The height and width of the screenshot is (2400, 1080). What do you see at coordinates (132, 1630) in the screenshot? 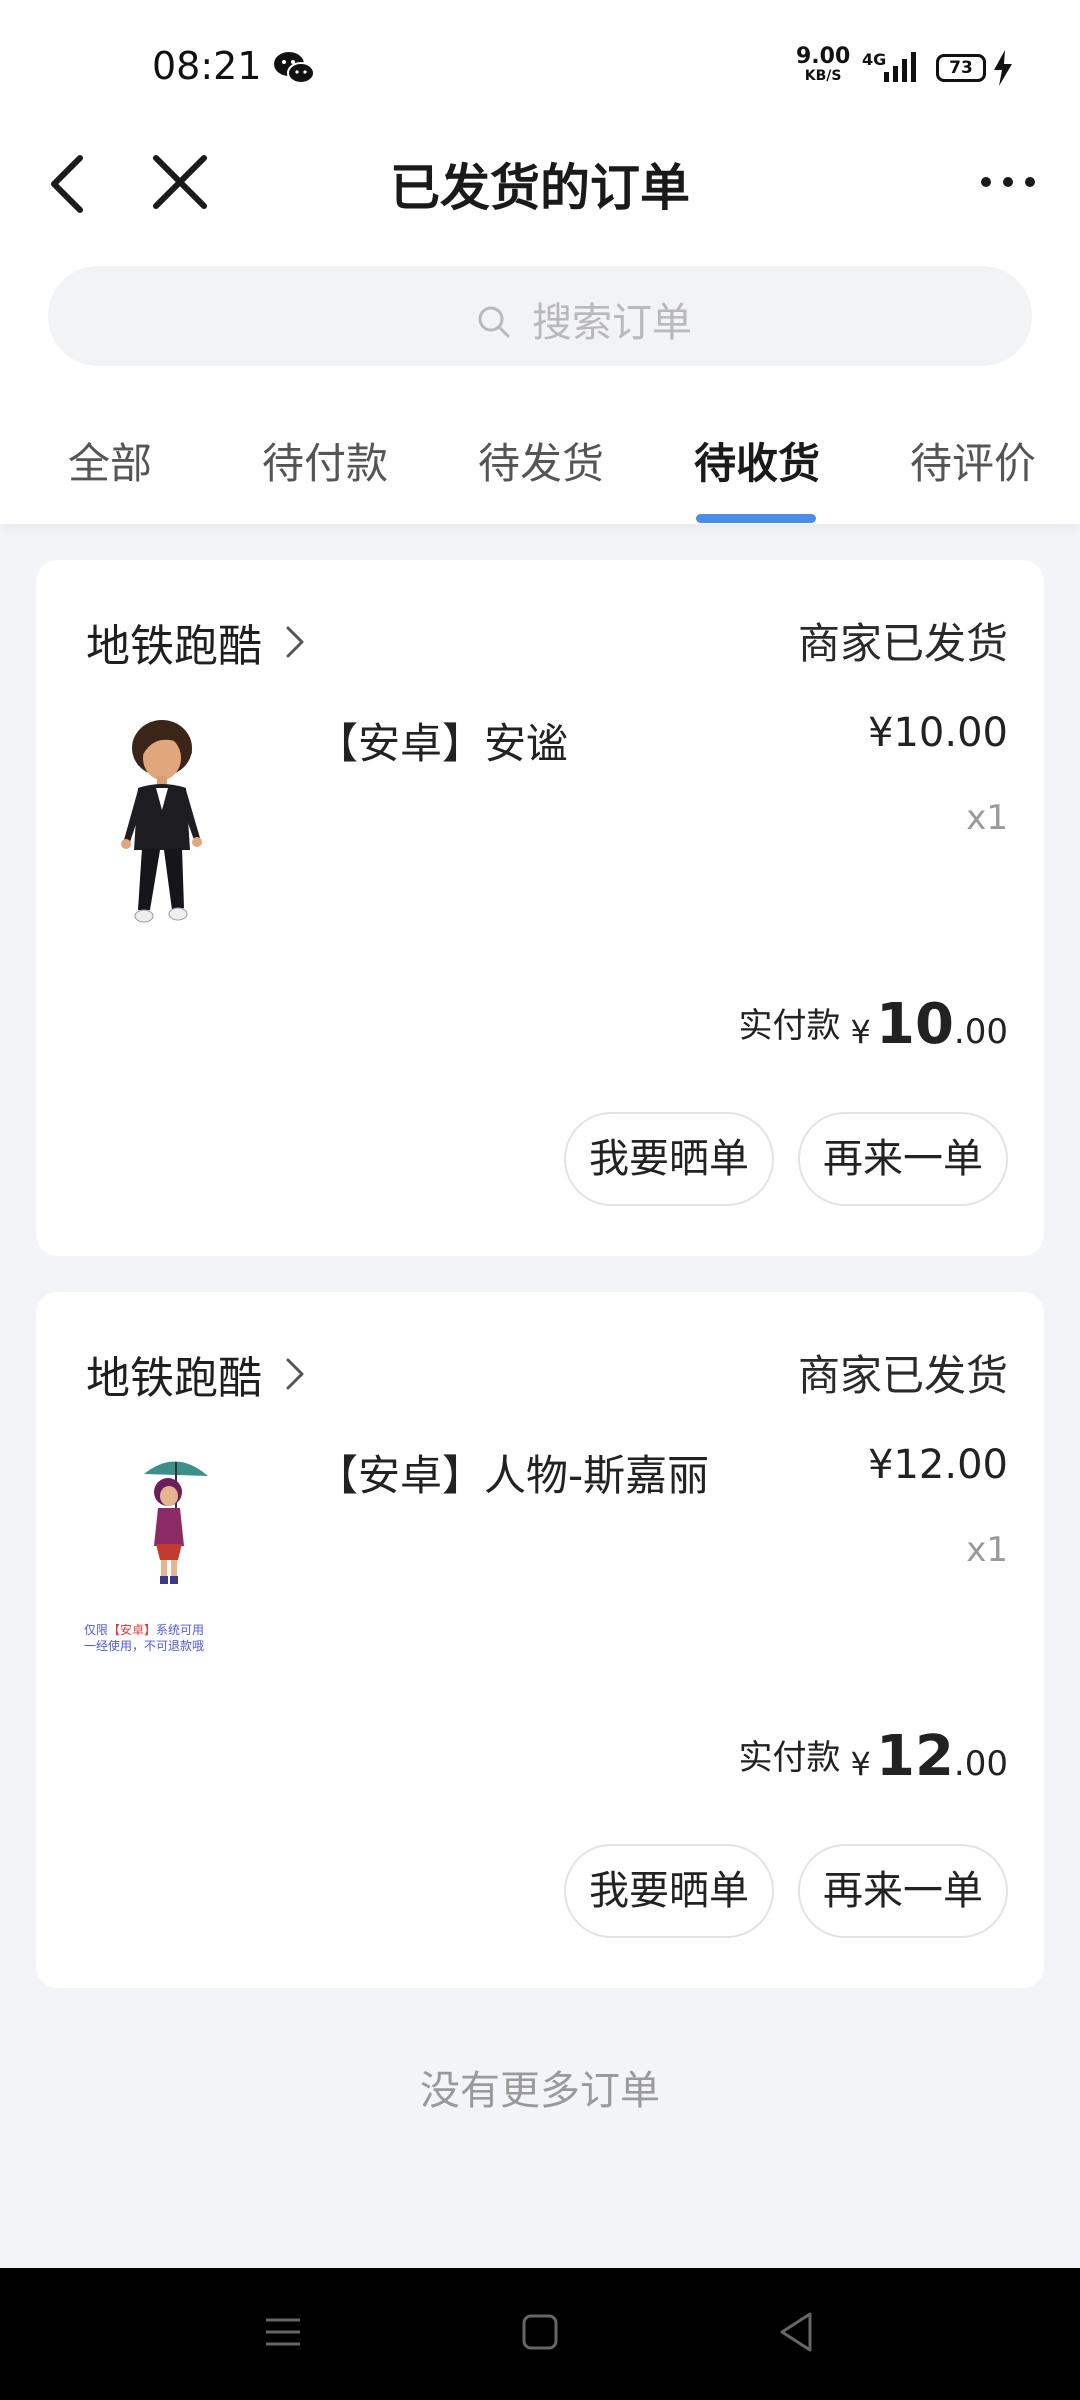
I see `caption-highlight: 【安卓】` at bounding box center [132, 1630].